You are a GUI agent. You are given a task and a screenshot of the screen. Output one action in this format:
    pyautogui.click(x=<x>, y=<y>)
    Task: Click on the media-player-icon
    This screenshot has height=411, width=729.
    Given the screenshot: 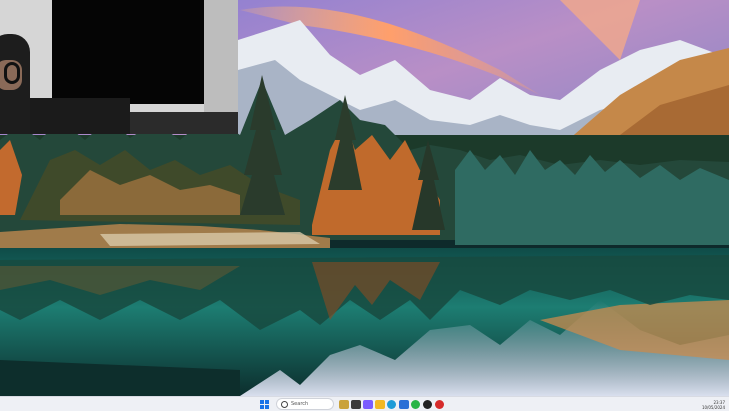 What is the action you would take?
    pyautogui.click(x=427, y=404)
    